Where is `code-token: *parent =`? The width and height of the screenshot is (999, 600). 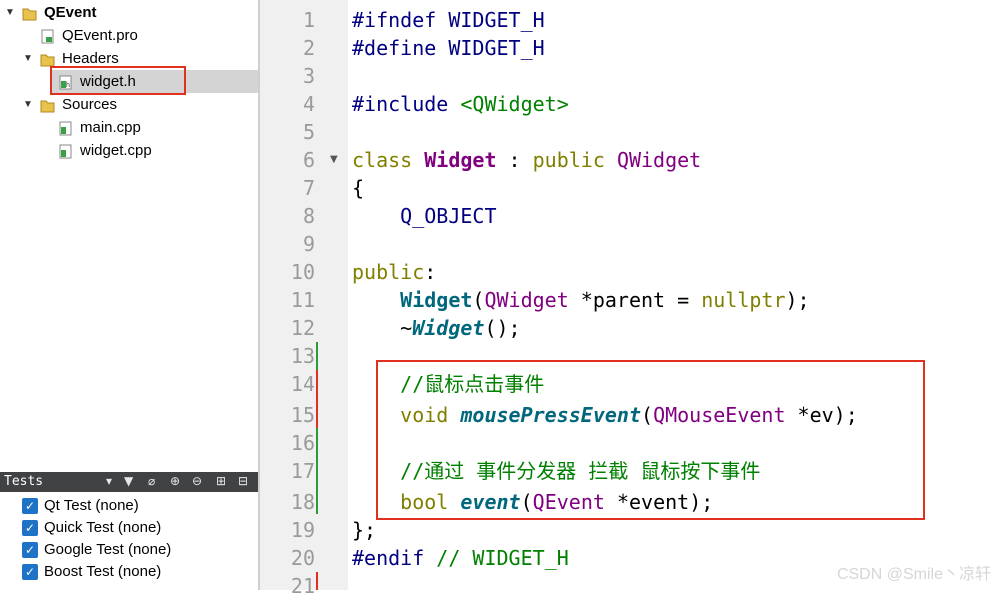 code-token: *parent = is located at coordinates (635, 300).